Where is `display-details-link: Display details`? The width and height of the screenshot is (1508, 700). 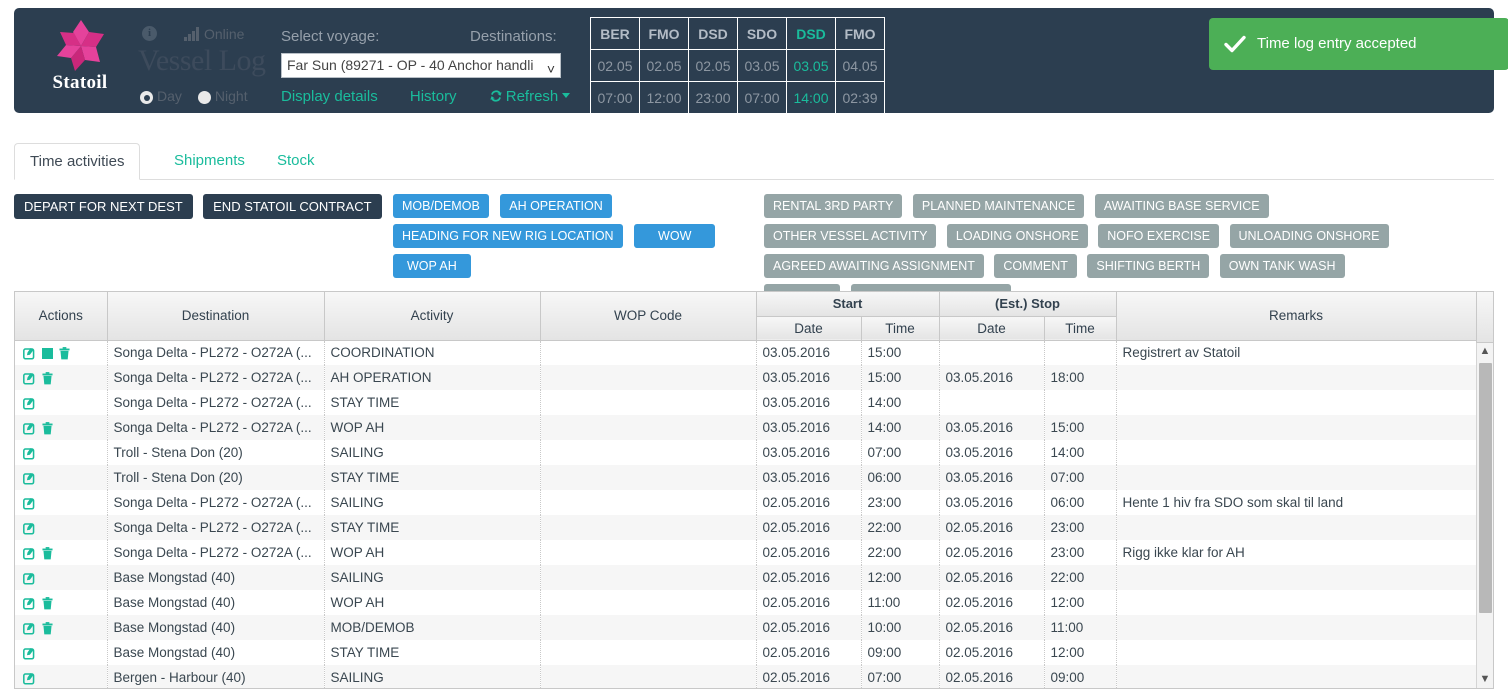
display-details-link: Display details is located at coordinates (329, 96).